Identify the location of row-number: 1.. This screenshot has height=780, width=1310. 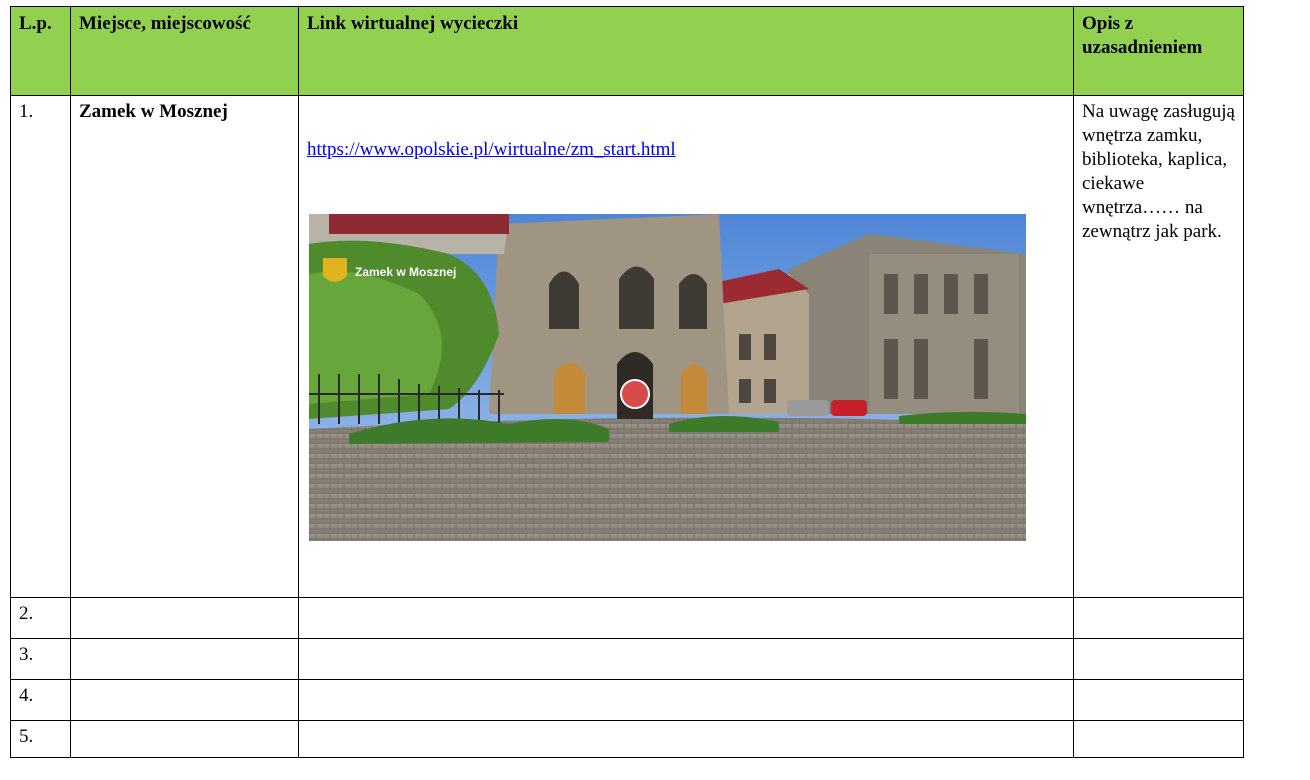
(40, 346).